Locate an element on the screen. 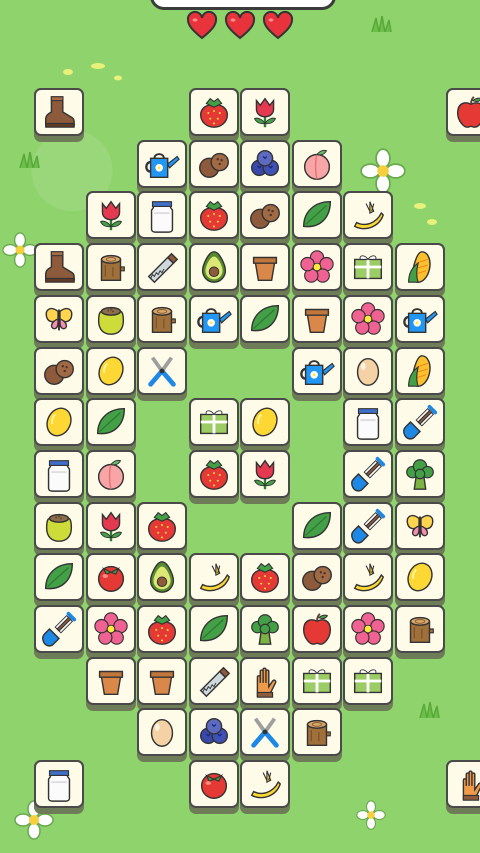  pruner-icon is located at coordinates (265, 733).